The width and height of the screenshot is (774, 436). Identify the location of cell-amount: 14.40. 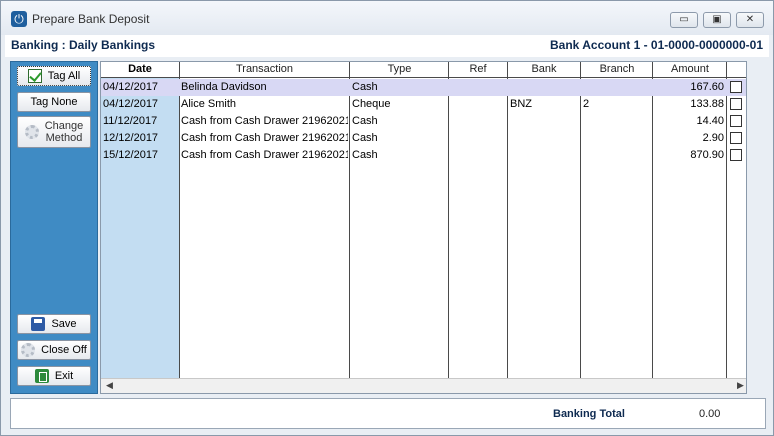
(710, 121).